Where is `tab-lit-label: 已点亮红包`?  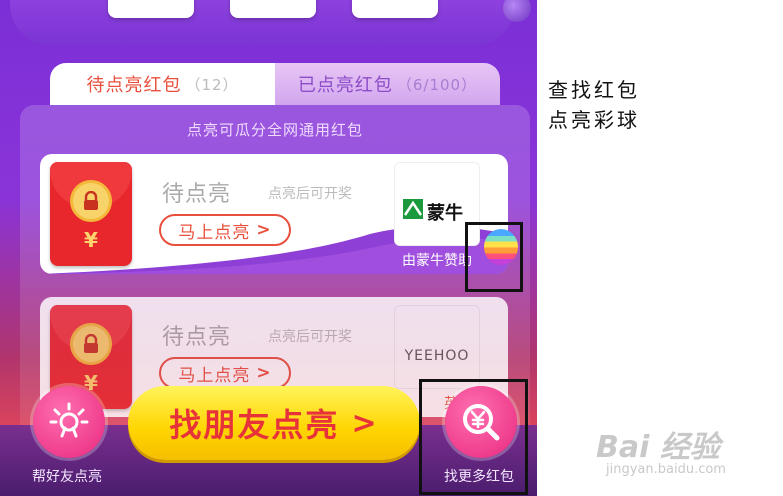 tab-lit-label: 已点亮红包 is located at coordinates (345, 85).